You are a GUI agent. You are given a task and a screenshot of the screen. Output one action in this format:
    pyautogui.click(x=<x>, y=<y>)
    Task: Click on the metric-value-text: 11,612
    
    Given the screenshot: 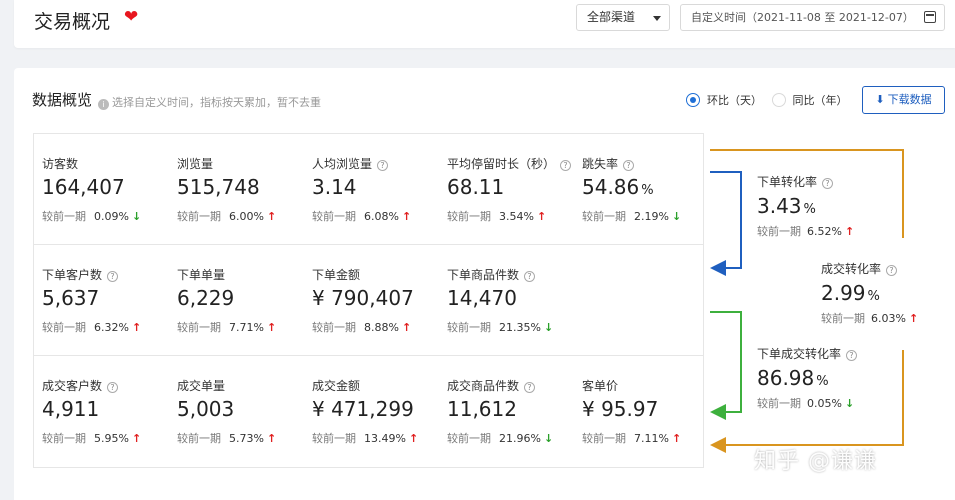 What is the action you would take?
    pyautogui.click(x=482, y=409)
    